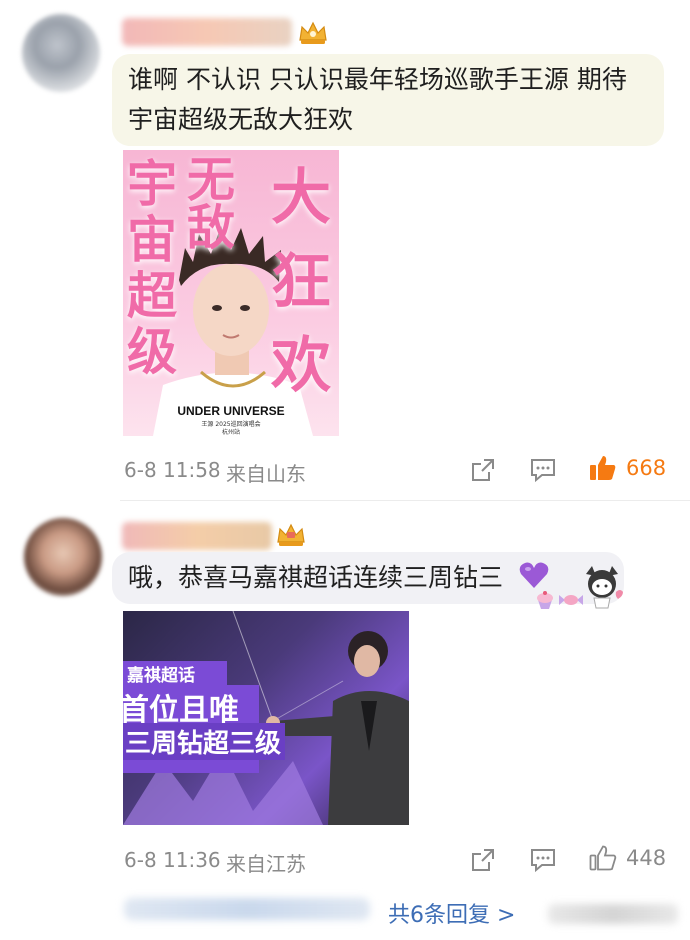 Image resolution: width=690 pixels, height=940 pixels. What do you see at coordinates (388, 100) in the screenshot?
I see `comment-text: 谁啊 不认识 只认识最年轻场巡歌手王源 期待 宇宙超级无敌大狂欢` at bounding box center [388, 100].